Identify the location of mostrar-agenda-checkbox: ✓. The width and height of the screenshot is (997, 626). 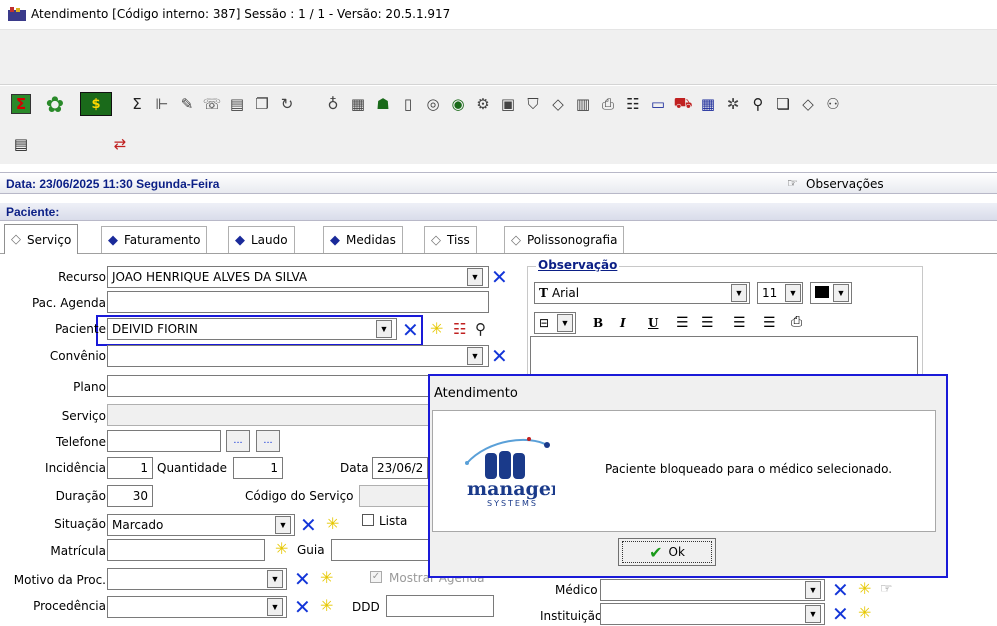
(376, 577).